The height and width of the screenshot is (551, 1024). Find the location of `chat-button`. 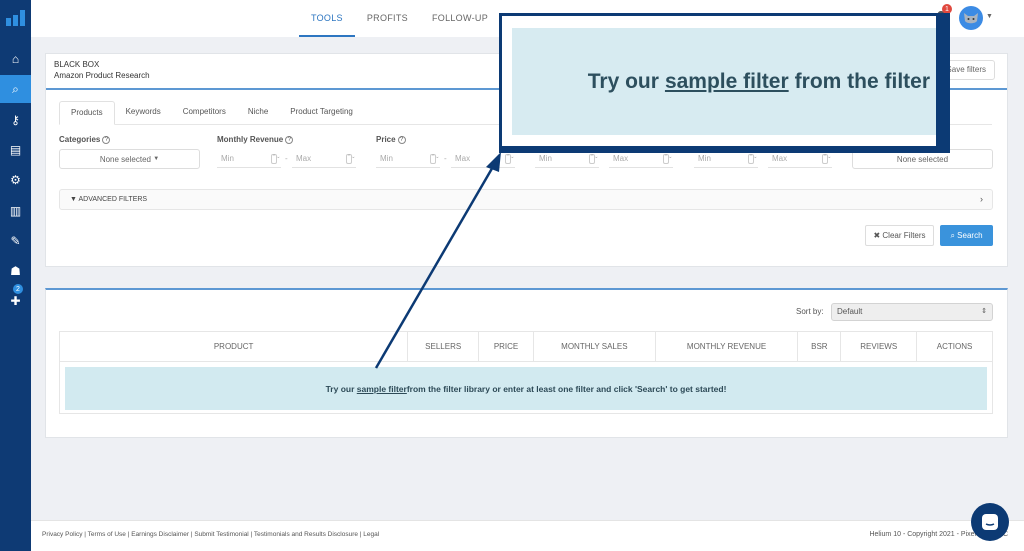

chat-button is located at coordinates (990, 522).